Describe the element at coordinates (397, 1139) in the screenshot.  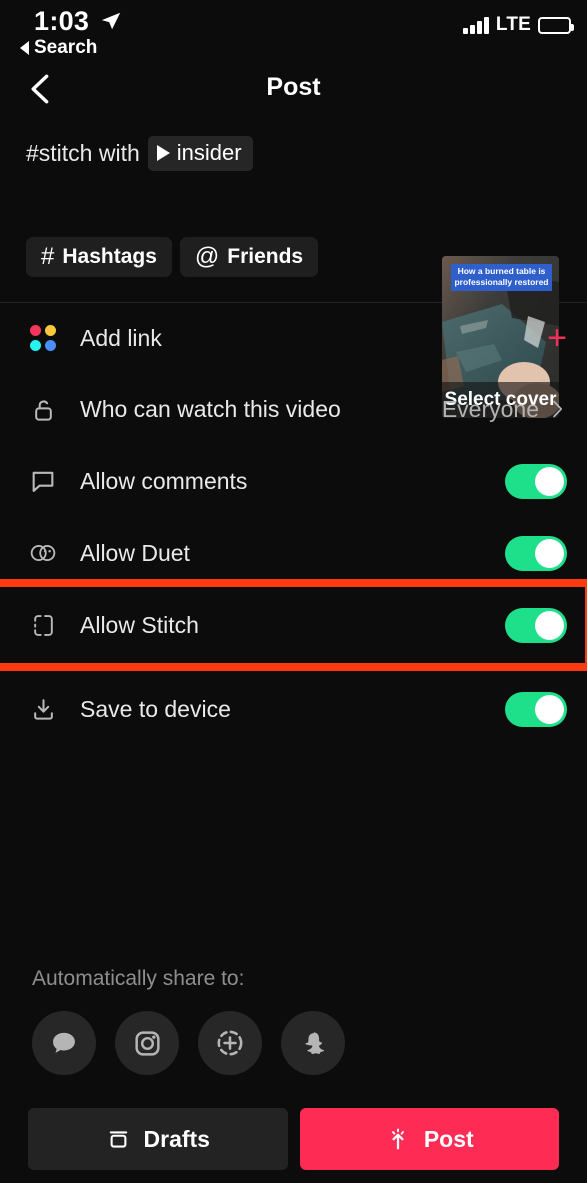
I see `upload-sparkle-icon` at that location.